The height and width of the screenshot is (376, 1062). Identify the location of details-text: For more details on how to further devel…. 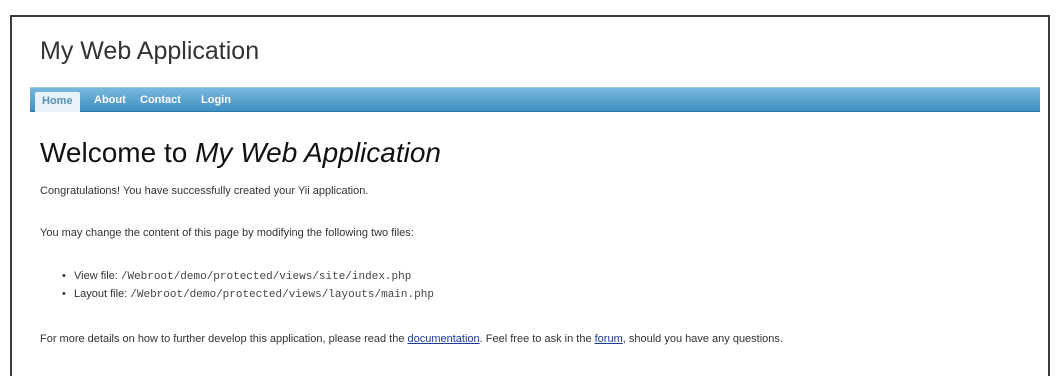
(411, 339).